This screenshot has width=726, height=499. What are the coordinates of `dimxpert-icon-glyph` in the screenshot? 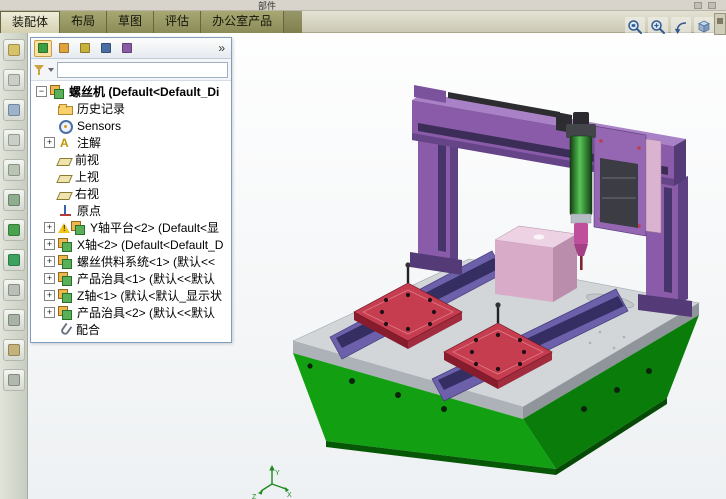 It's located at (106, 48).